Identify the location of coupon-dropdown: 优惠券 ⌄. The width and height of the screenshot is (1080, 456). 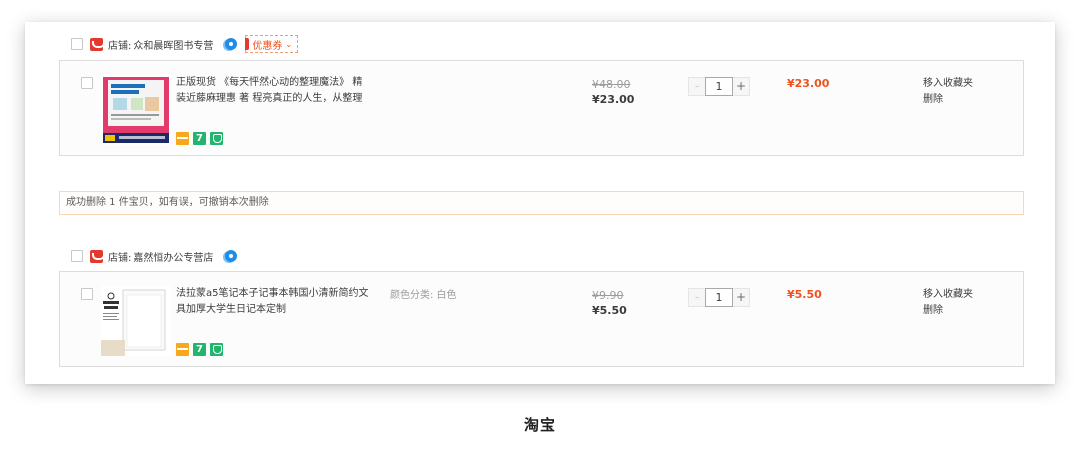
(272, 44).